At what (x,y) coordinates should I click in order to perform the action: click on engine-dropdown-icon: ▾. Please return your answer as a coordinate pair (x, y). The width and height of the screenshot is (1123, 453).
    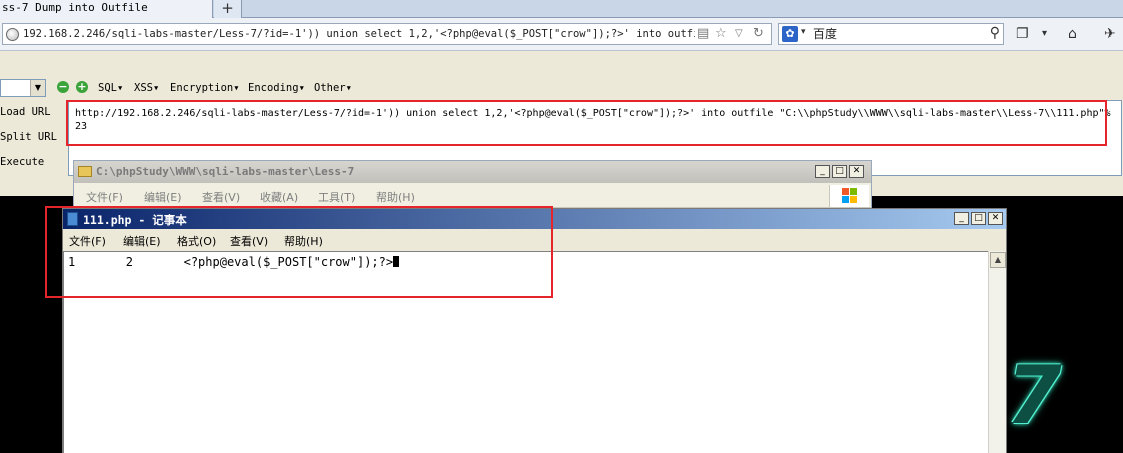
    Looking at the image, I should click on (803, 32).